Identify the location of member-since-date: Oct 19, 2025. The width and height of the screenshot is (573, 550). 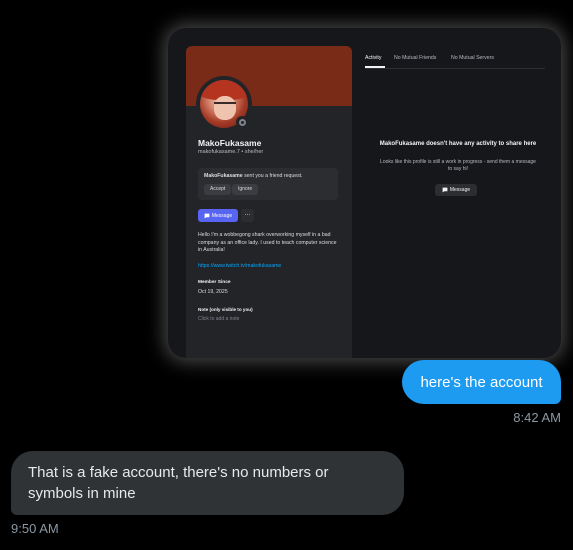
(213, 292).